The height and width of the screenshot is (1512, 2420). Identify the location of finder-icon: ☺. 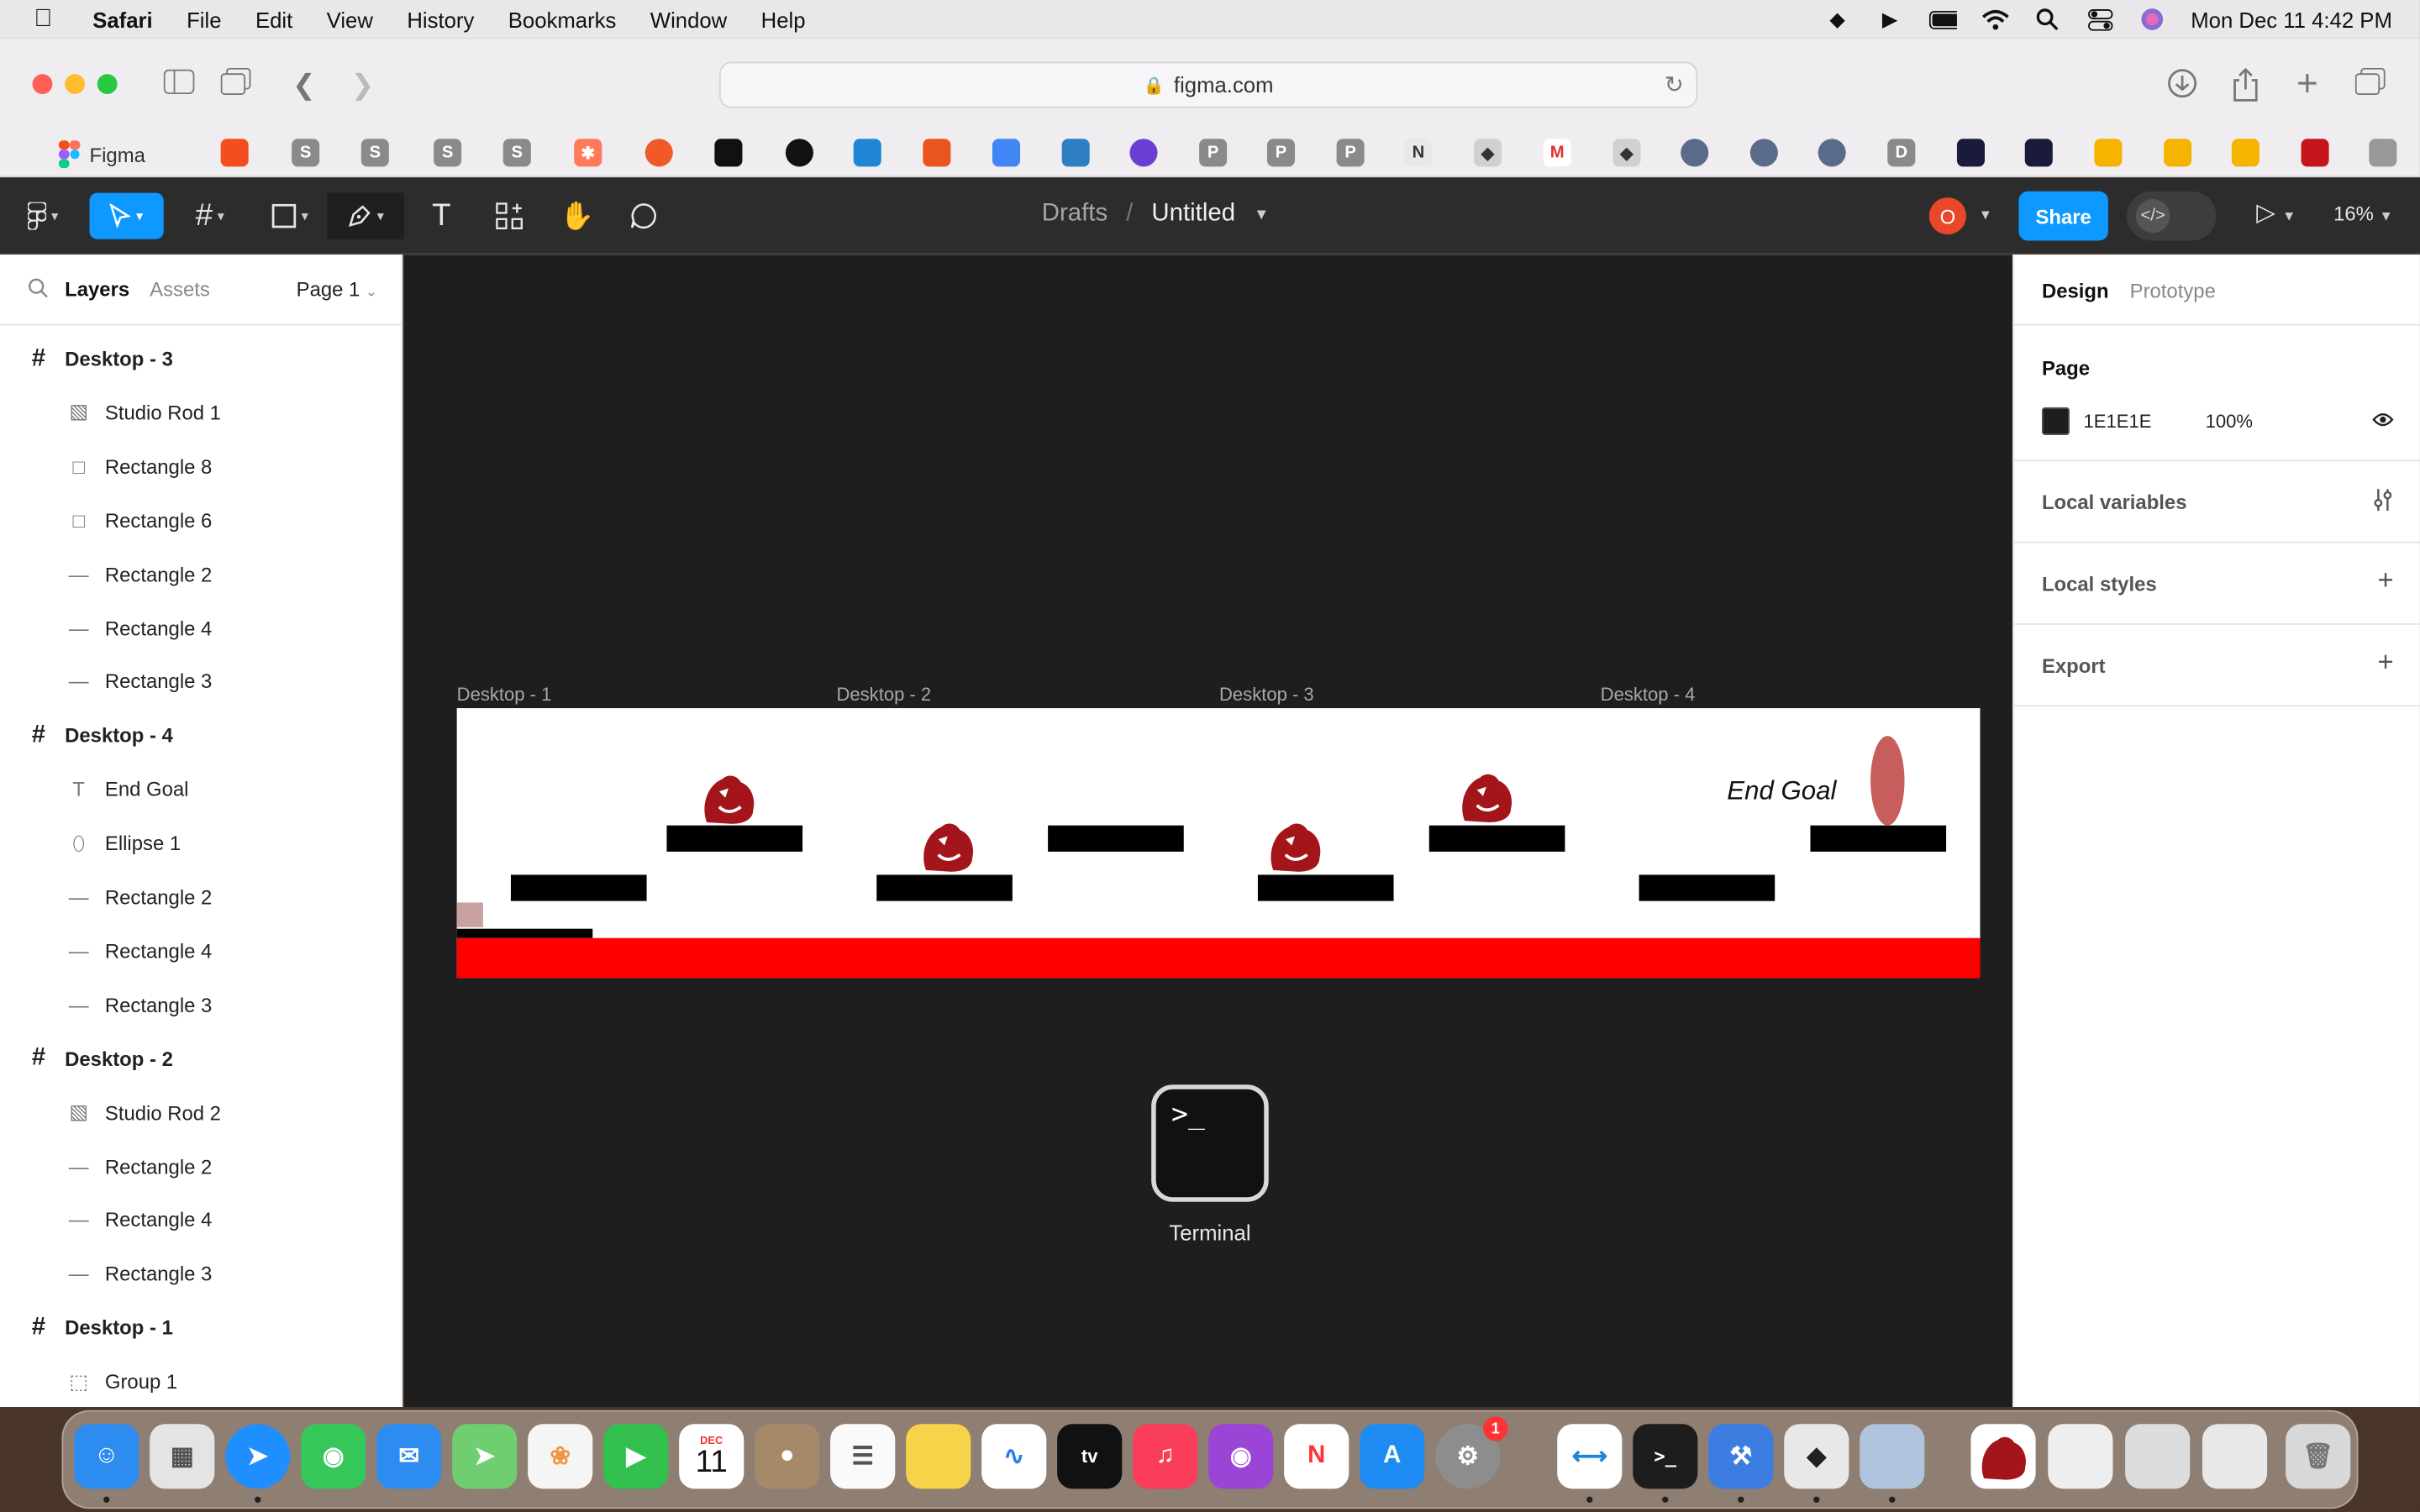
(107, 1456).